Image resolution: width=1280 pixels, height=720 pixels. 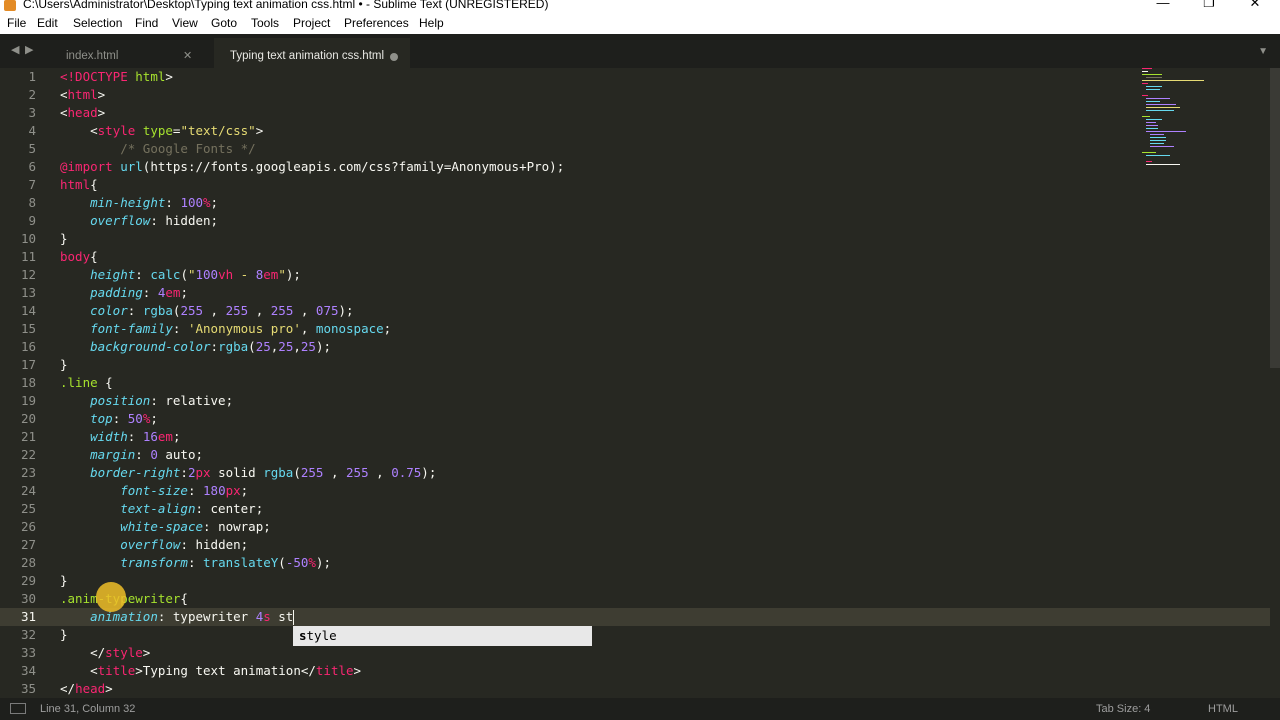 What do you see at coordinates (16, 23) in the screenshot?
I see `menu-file: File` at bounding box center [16, 23].